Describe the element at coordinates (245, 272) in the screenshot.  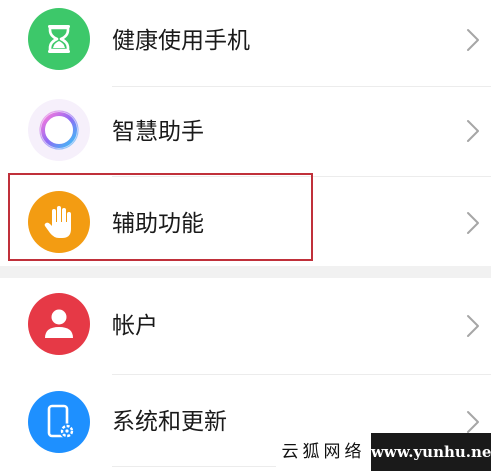
I see `section-separator` at that location.